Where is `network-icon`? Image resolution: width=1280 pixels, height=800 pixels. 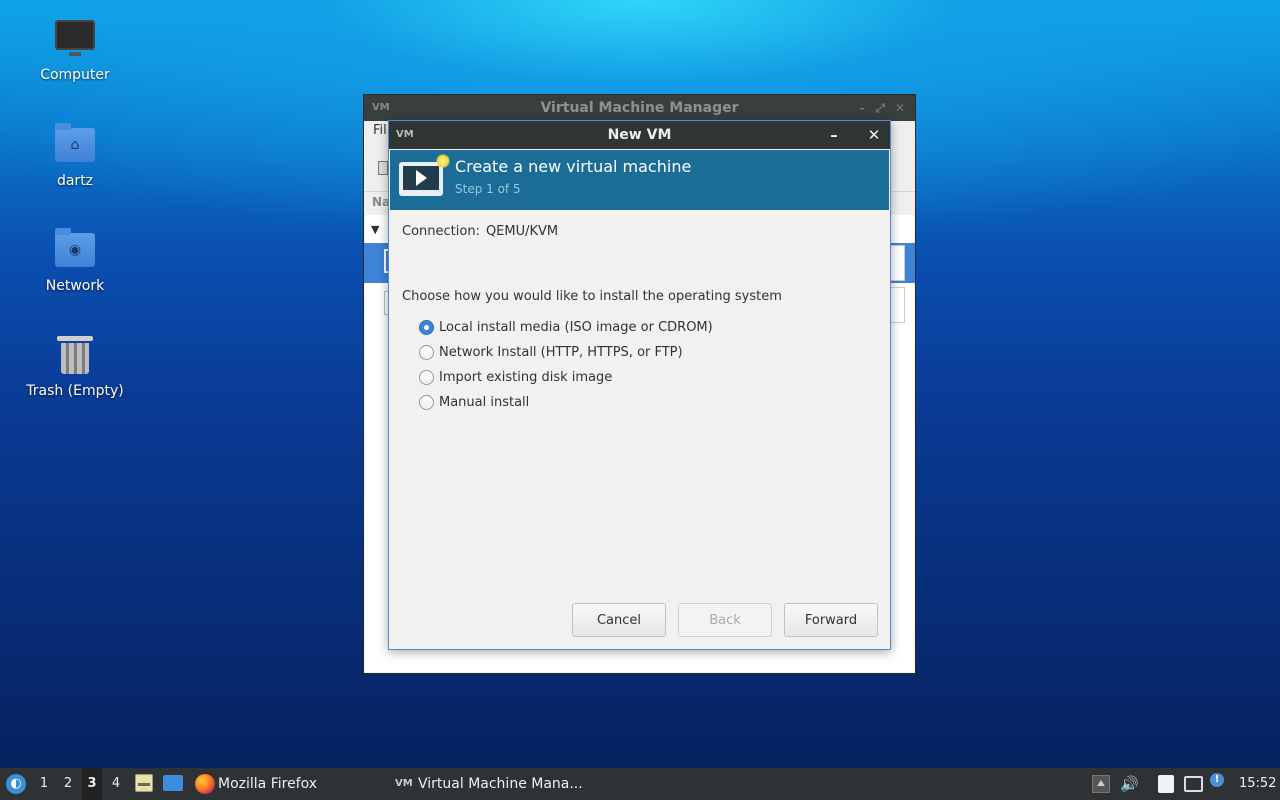 network-icon is located at coordinates (1193, 784).